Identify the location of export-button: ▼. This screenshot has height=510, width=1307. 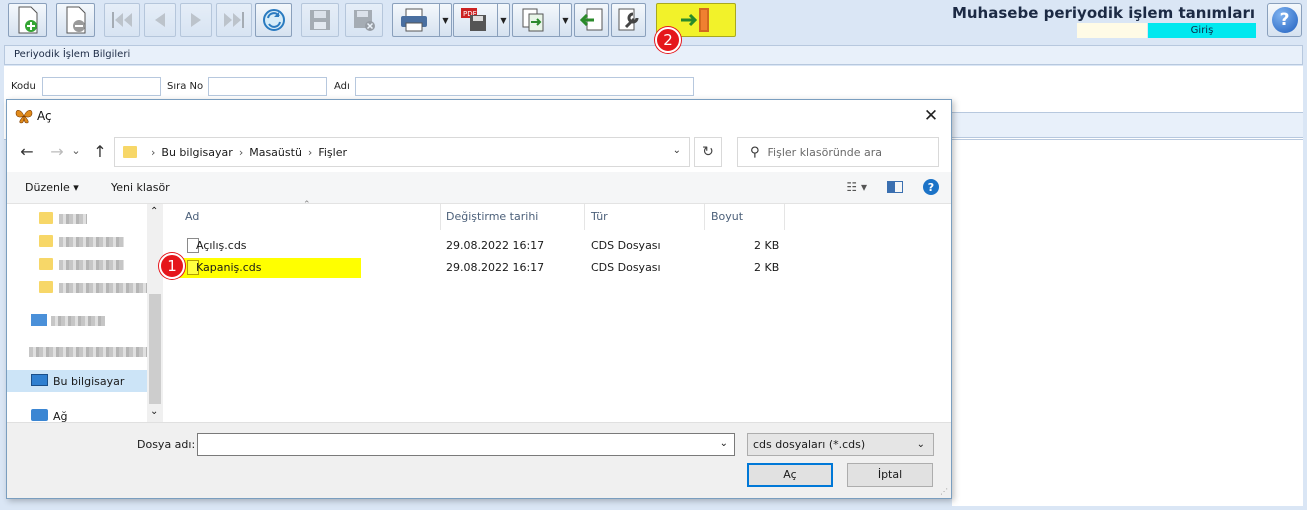
(542, 20).